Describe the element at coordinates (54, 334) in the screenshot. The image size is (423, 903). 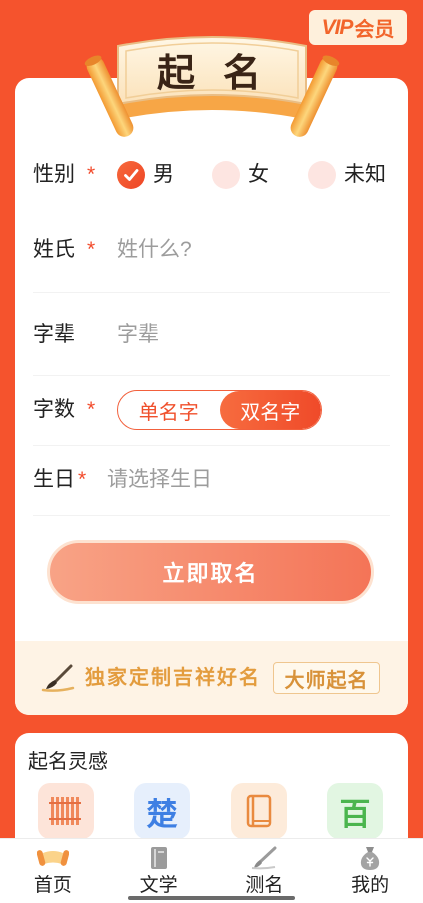
I see `generation-label: 字辈` at that location.